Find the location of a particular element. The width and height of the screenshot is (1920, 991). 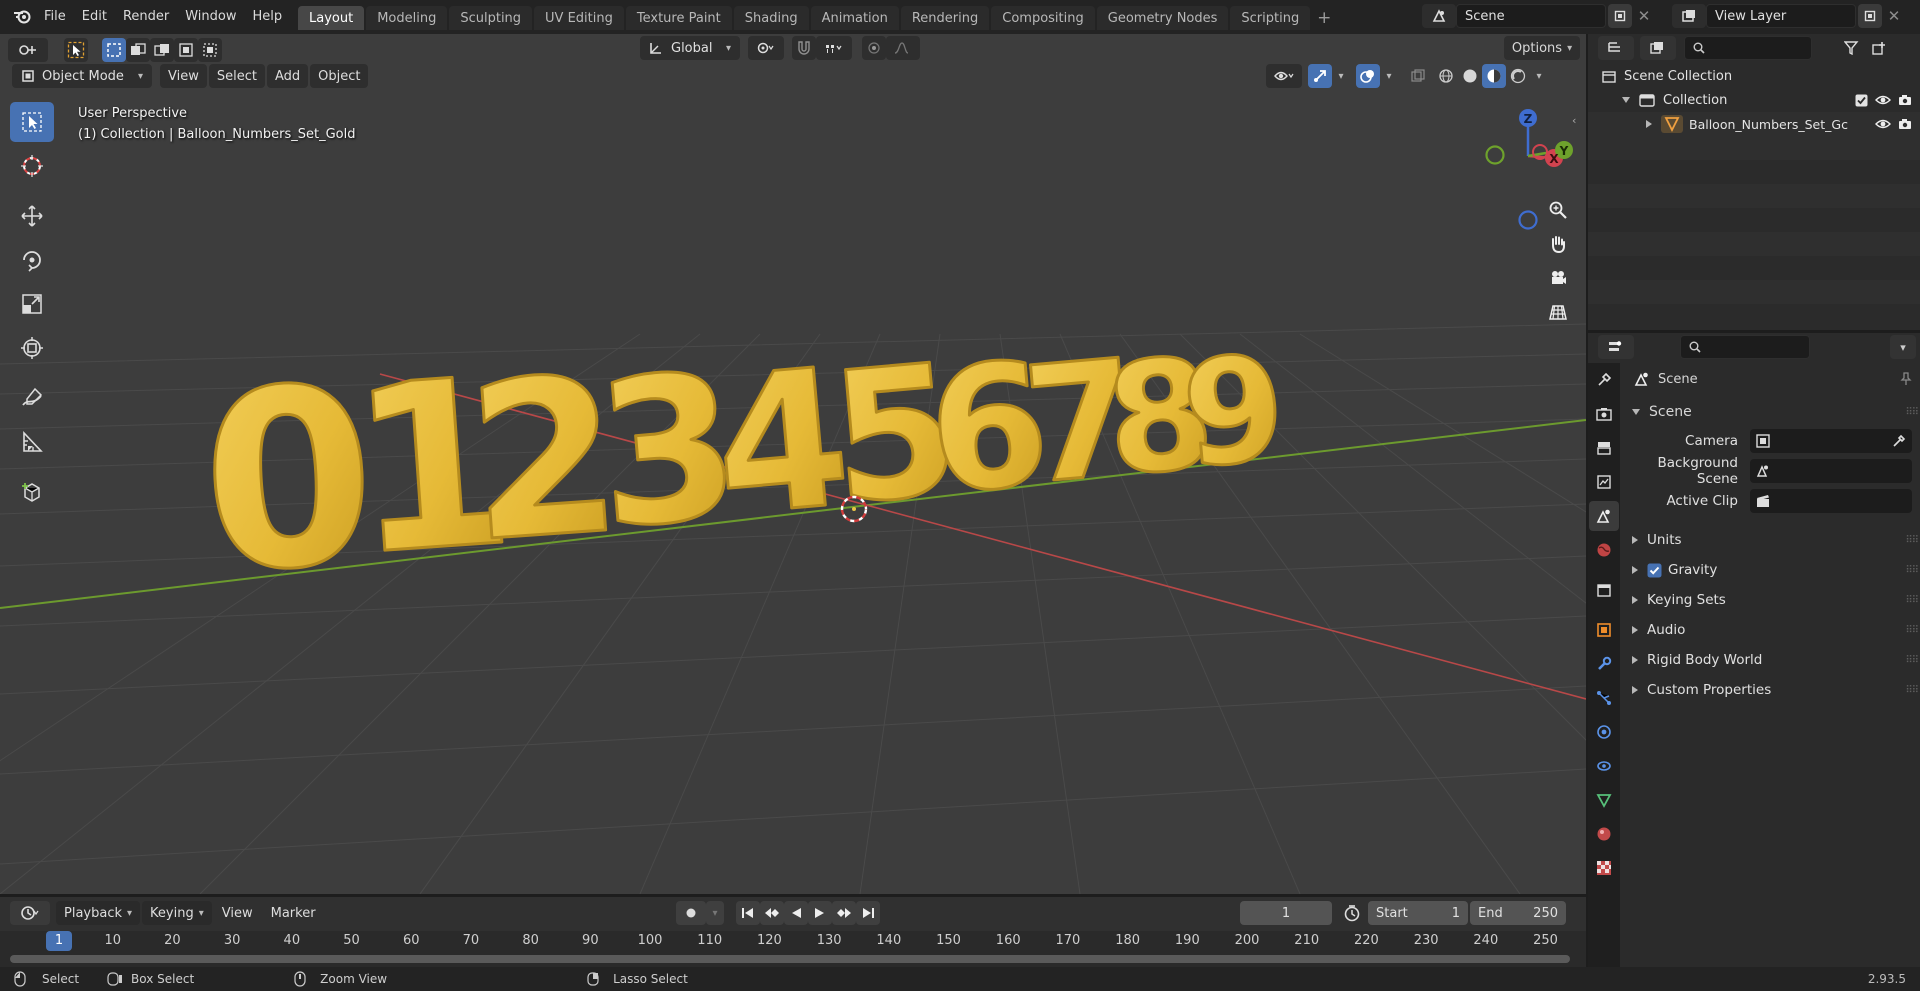

xray-toggle-icon is located at coordinates (1418, 76).